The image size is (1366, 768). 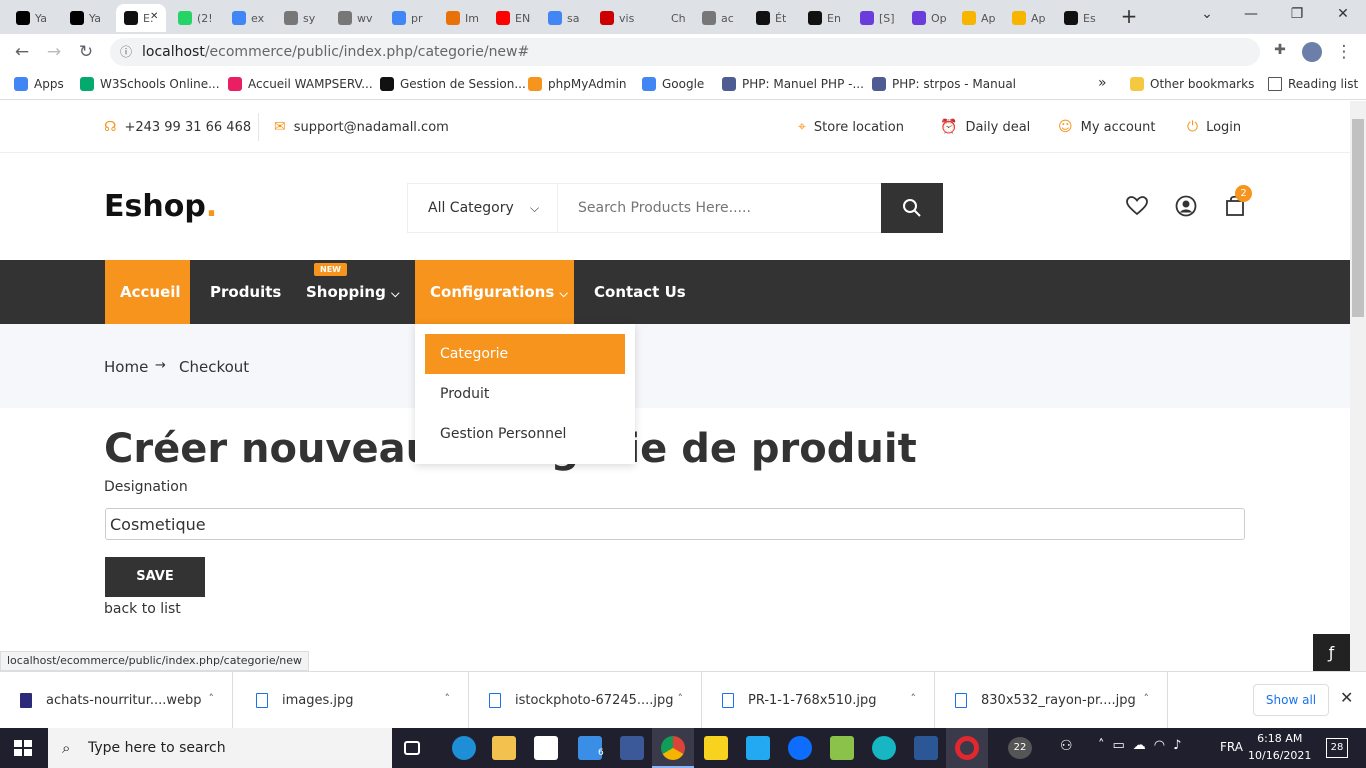 I want to click on bookmark-item: Apps, so click(x=39, y=84).